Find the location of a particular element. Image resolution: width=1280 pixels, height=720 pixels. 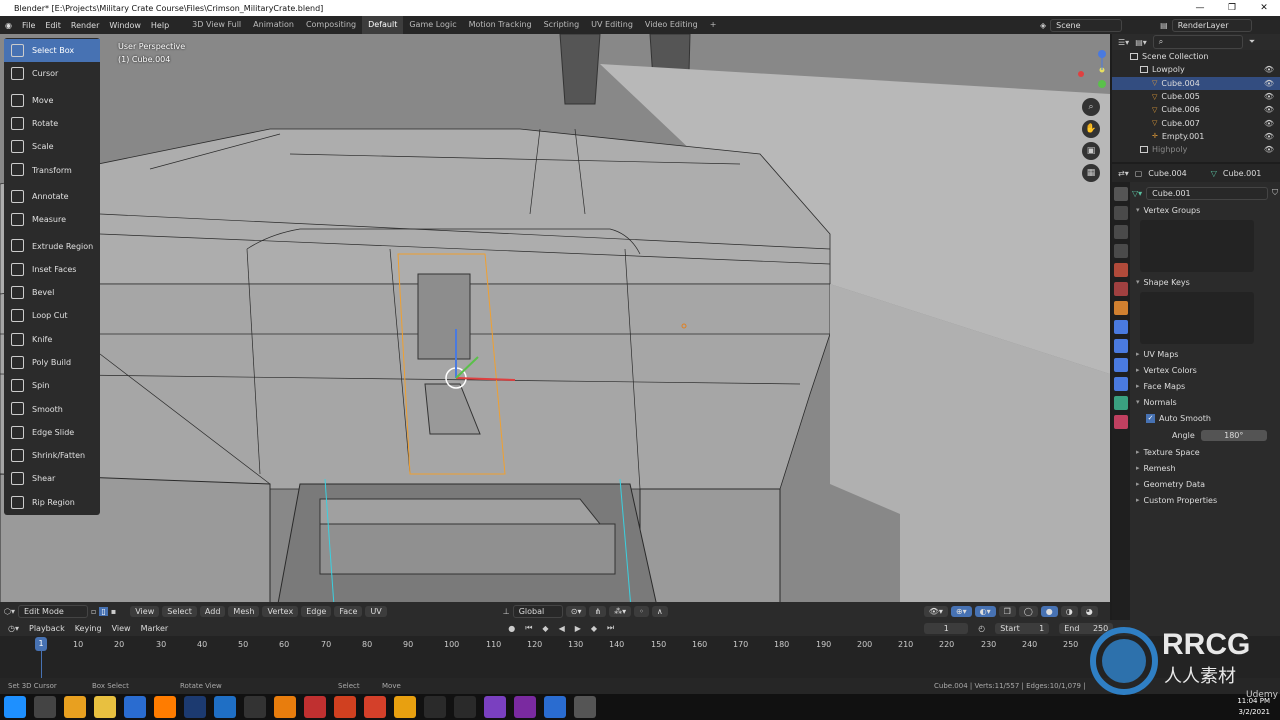

properties-editor-icon: ⇄▾ is located at coordinates (1123, 173).